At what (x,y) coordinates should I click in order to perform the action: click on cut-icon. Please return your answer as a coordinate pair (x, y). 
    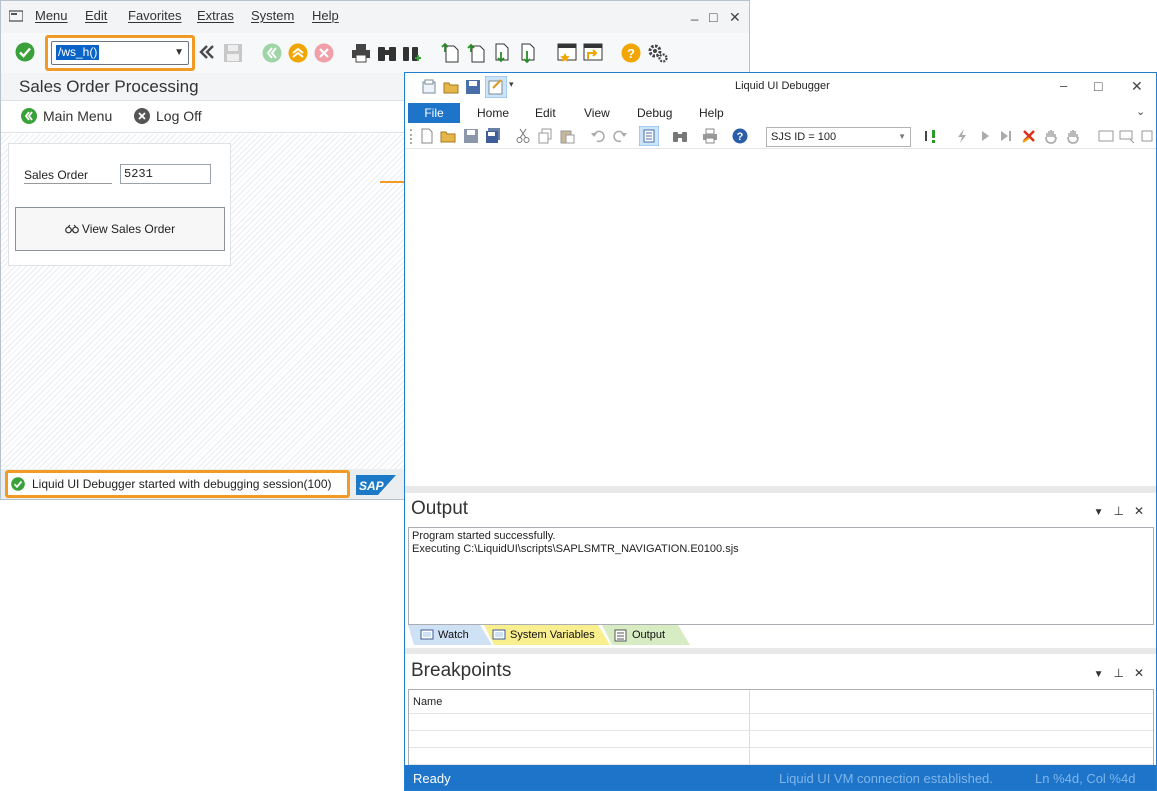
    Looking at the image, I should click on (523, 136).